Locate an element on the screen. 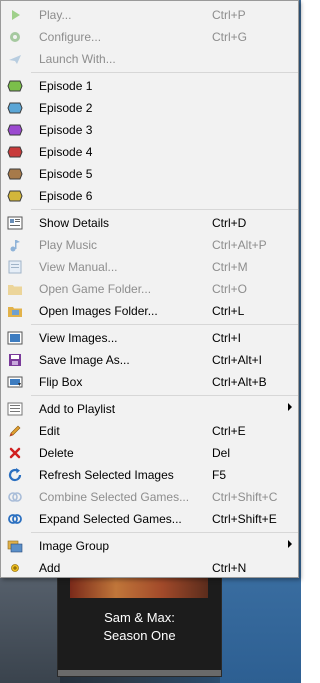 The height and width of the screenshot is (683, 320). game-card-bar is located at coordinates (139, 673).